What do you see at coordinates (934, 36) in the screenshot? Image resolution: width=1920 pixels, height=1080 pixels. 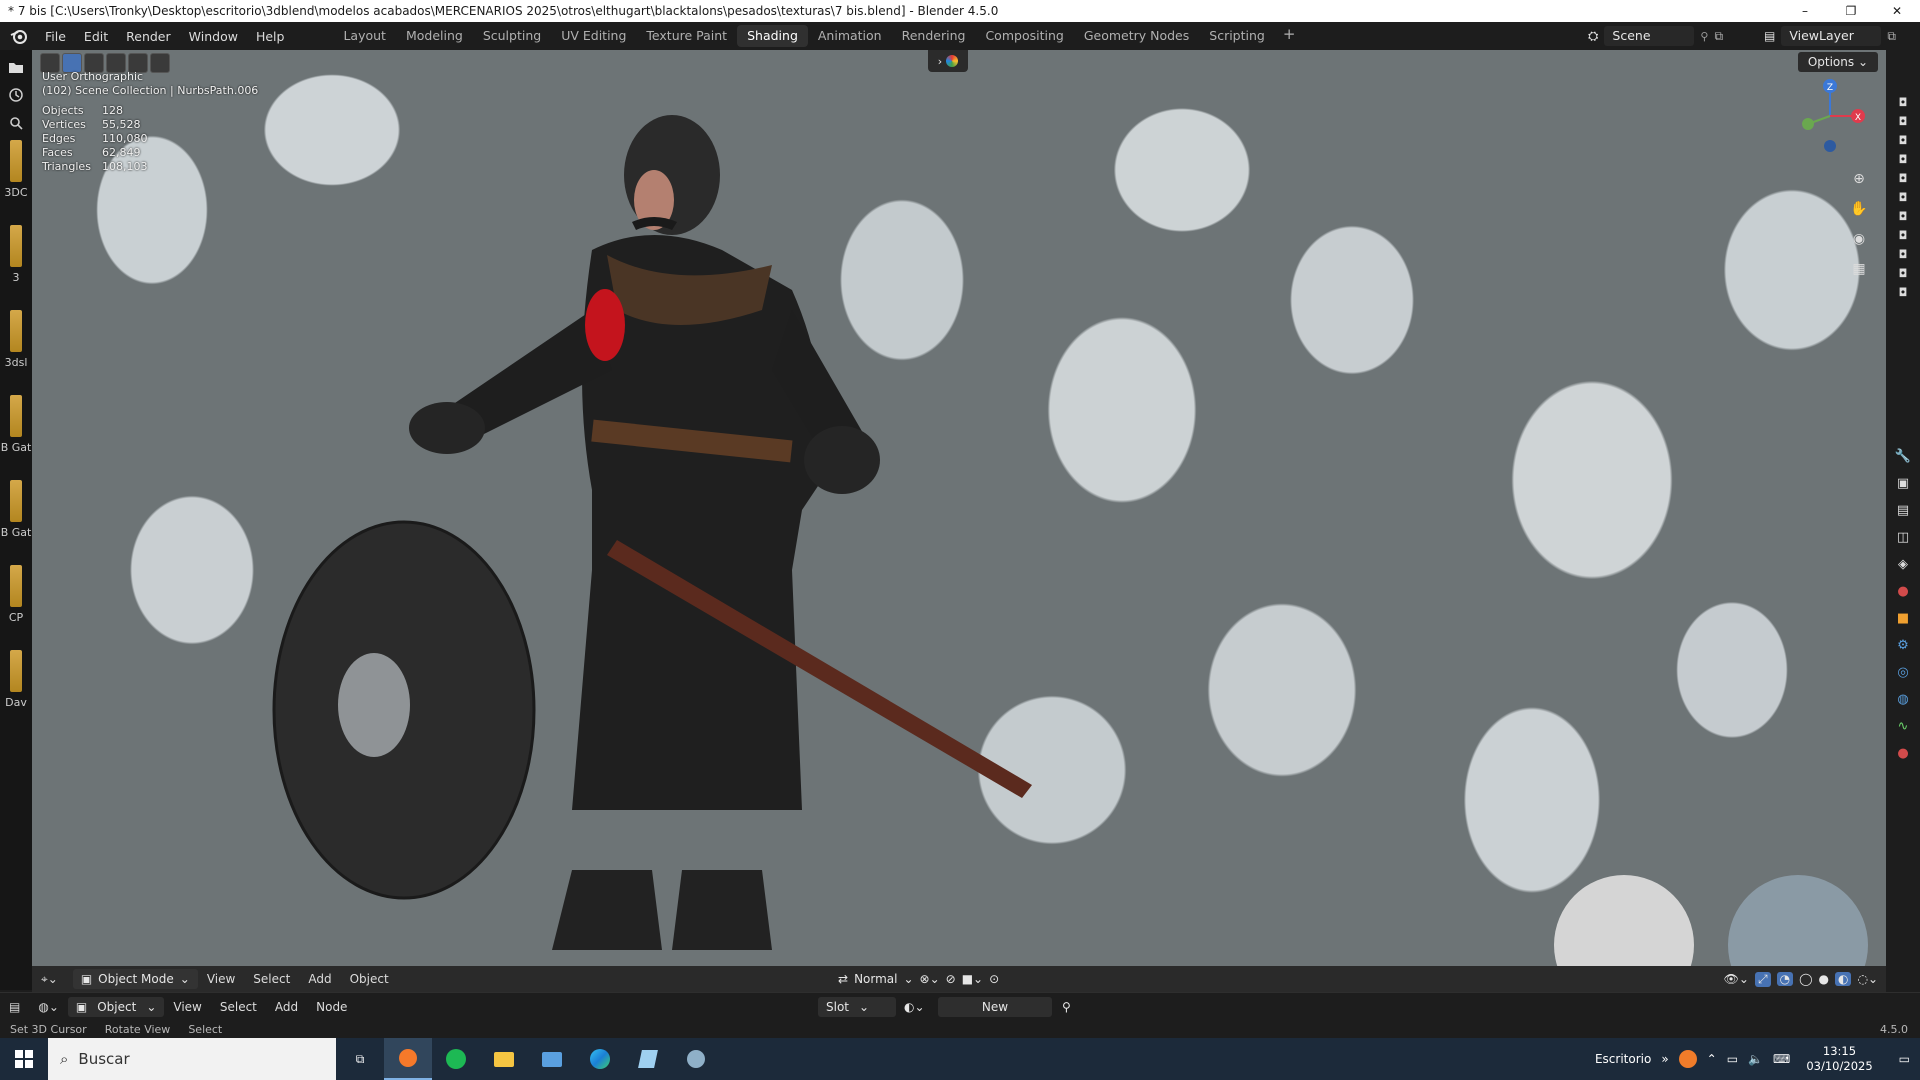 I see `tab-rendering: Rendering` at bounding box center [934, 36].